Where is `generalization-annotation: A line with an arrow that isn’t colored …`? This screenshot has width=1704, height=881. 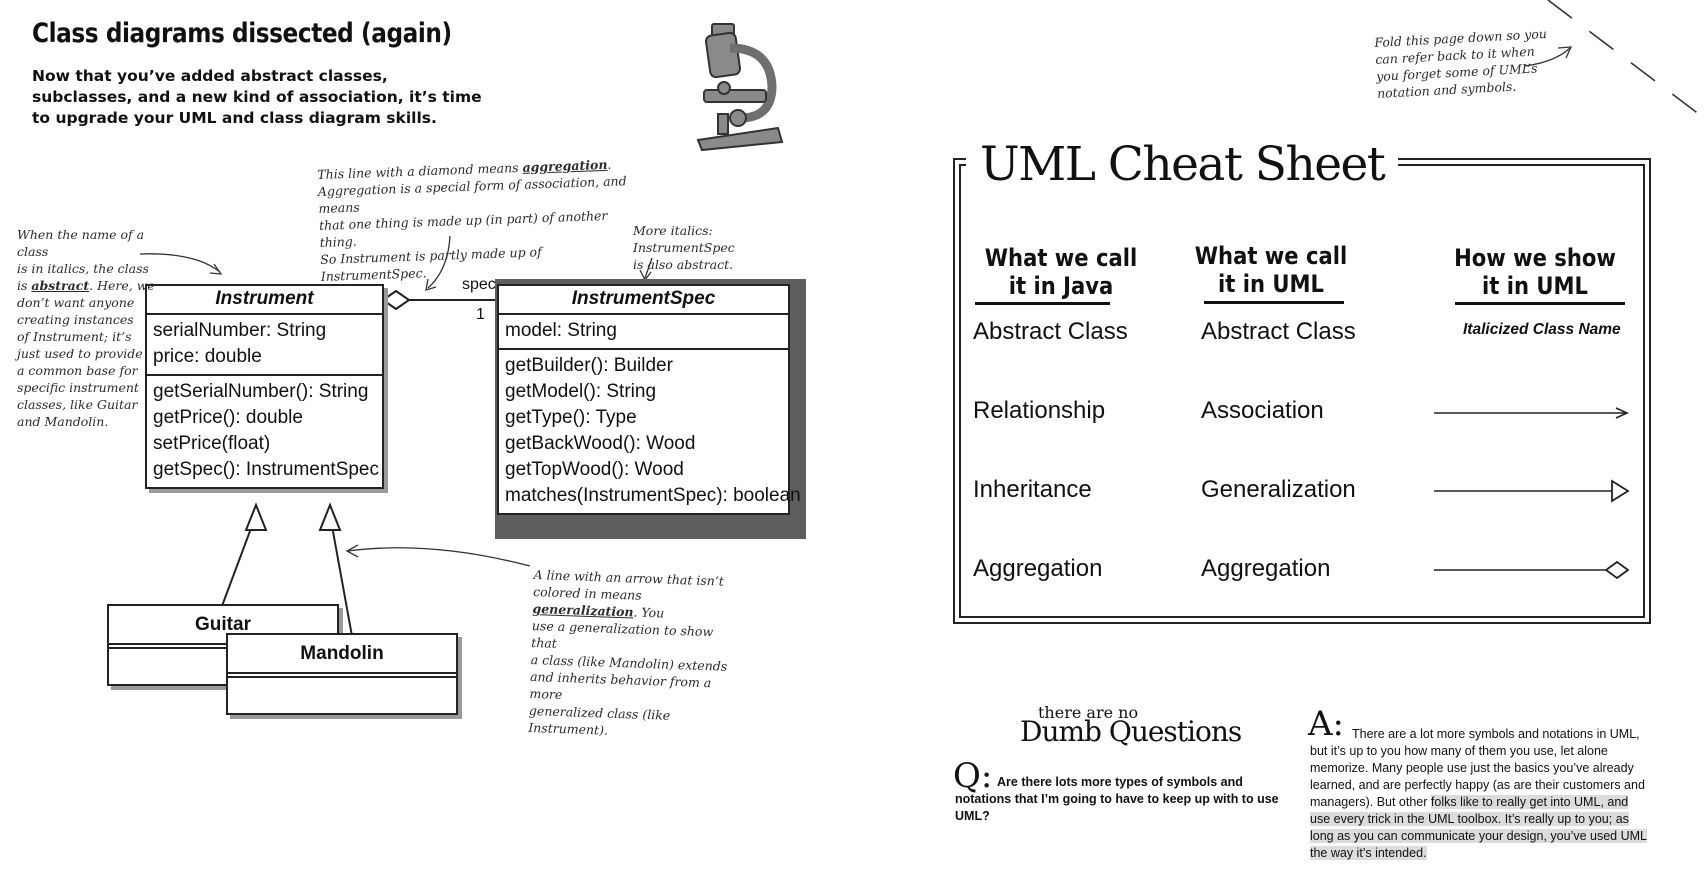
generalization-annotation: A line with an arrow that isn’t colored … is located at coordinates (636, 654).